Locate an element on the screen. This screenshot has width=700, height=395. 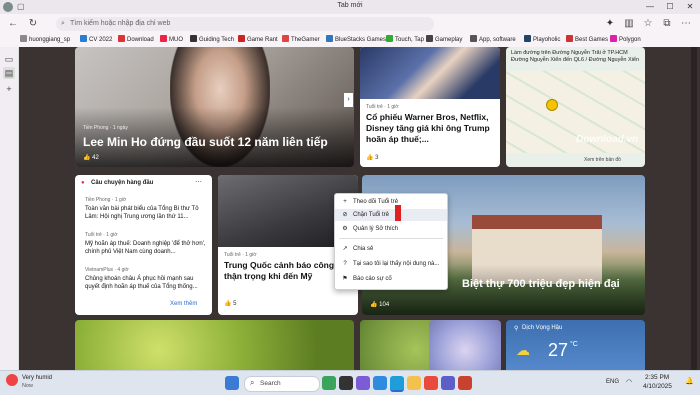
file-explorer-icon is located at coordinates (414, 383).